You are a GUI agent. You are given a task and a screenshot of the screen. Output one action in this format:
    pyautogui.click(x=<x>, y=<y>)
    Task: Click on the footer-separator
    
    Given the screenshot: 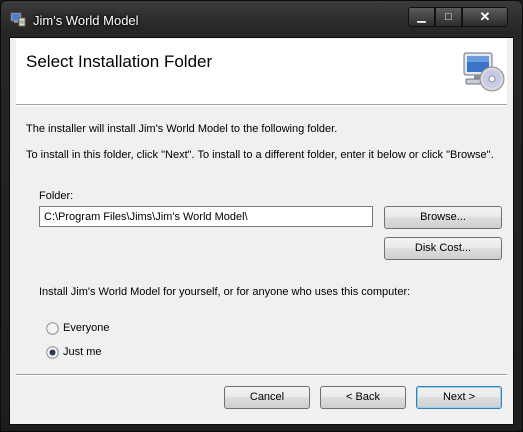 What is the action you would take?
    pyautogui.click(x=261, y=375)
    